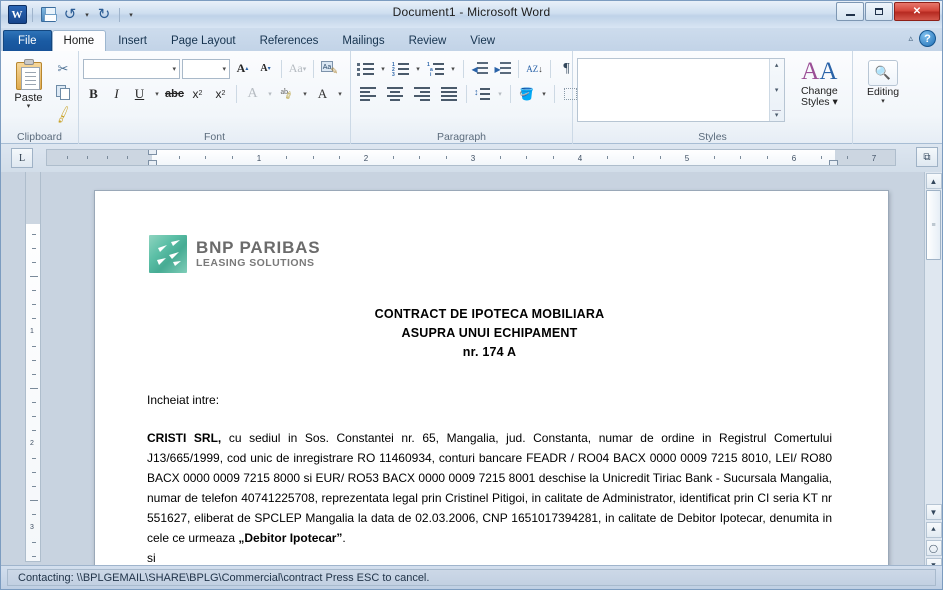  What do you see at coordinates (63, 92) in the screenshot?
I see `copy-button` at bounding box center [63, 92].